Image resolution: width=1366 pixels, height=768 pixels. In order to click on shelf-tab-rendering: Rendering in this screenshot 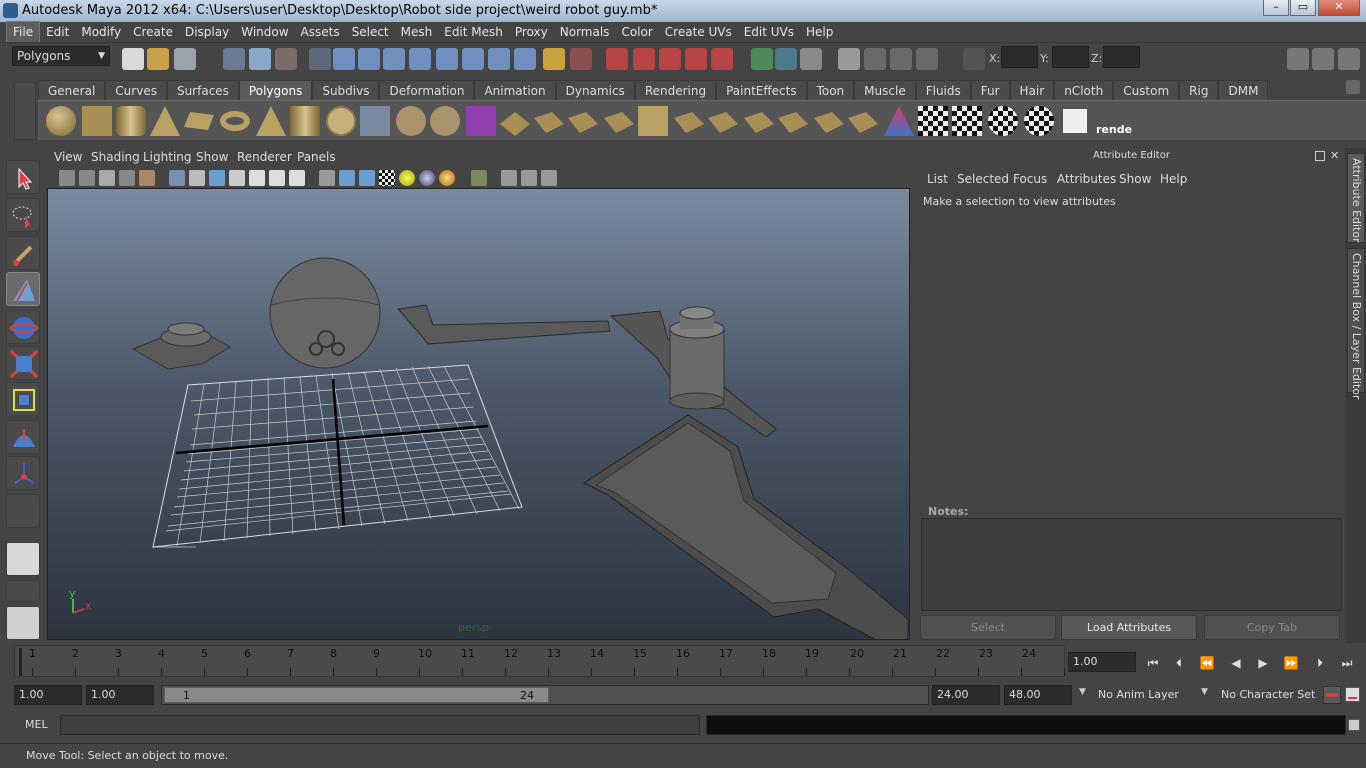, I will do `click(675, 90)`.